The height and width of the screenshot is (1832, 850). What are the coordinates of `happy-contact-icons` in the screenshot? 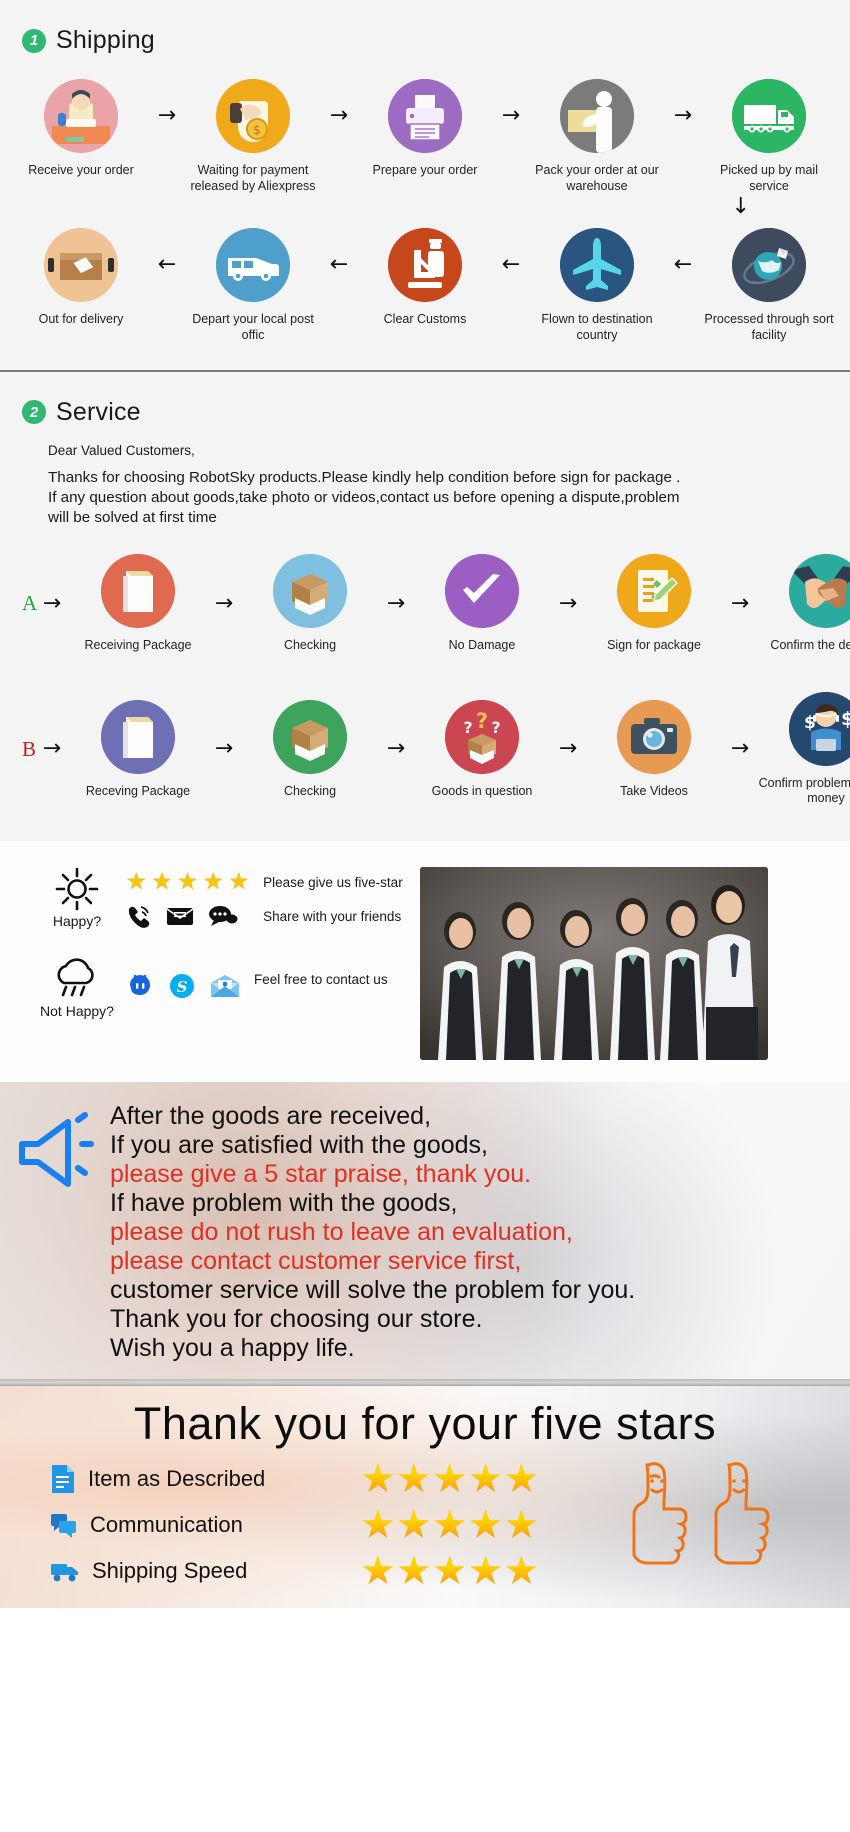 It's located at (187, 916).